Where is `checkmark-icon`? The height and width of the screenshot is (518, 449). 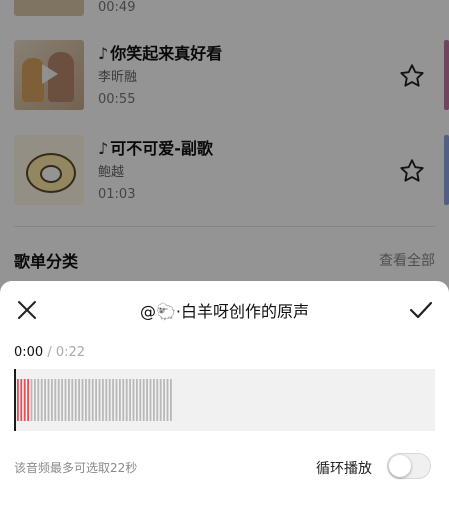
checkmark-icon is located at coordinates (421, 310).